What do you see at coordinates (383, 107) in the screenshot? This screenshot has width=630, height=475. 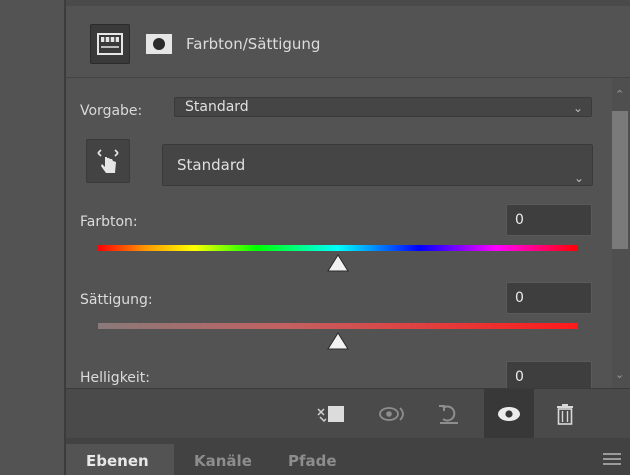 I see `preset-select: Standard ⌄` at bounding box center [383, 107].